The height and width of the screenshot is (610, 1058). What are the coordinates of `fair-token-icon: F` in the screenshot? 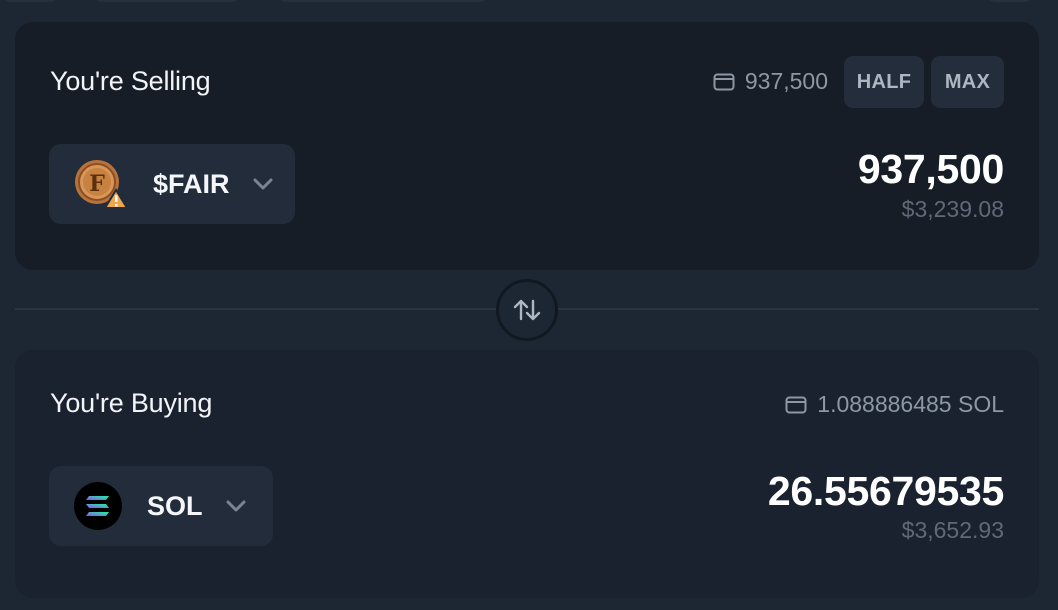 It's located at (102, 184).